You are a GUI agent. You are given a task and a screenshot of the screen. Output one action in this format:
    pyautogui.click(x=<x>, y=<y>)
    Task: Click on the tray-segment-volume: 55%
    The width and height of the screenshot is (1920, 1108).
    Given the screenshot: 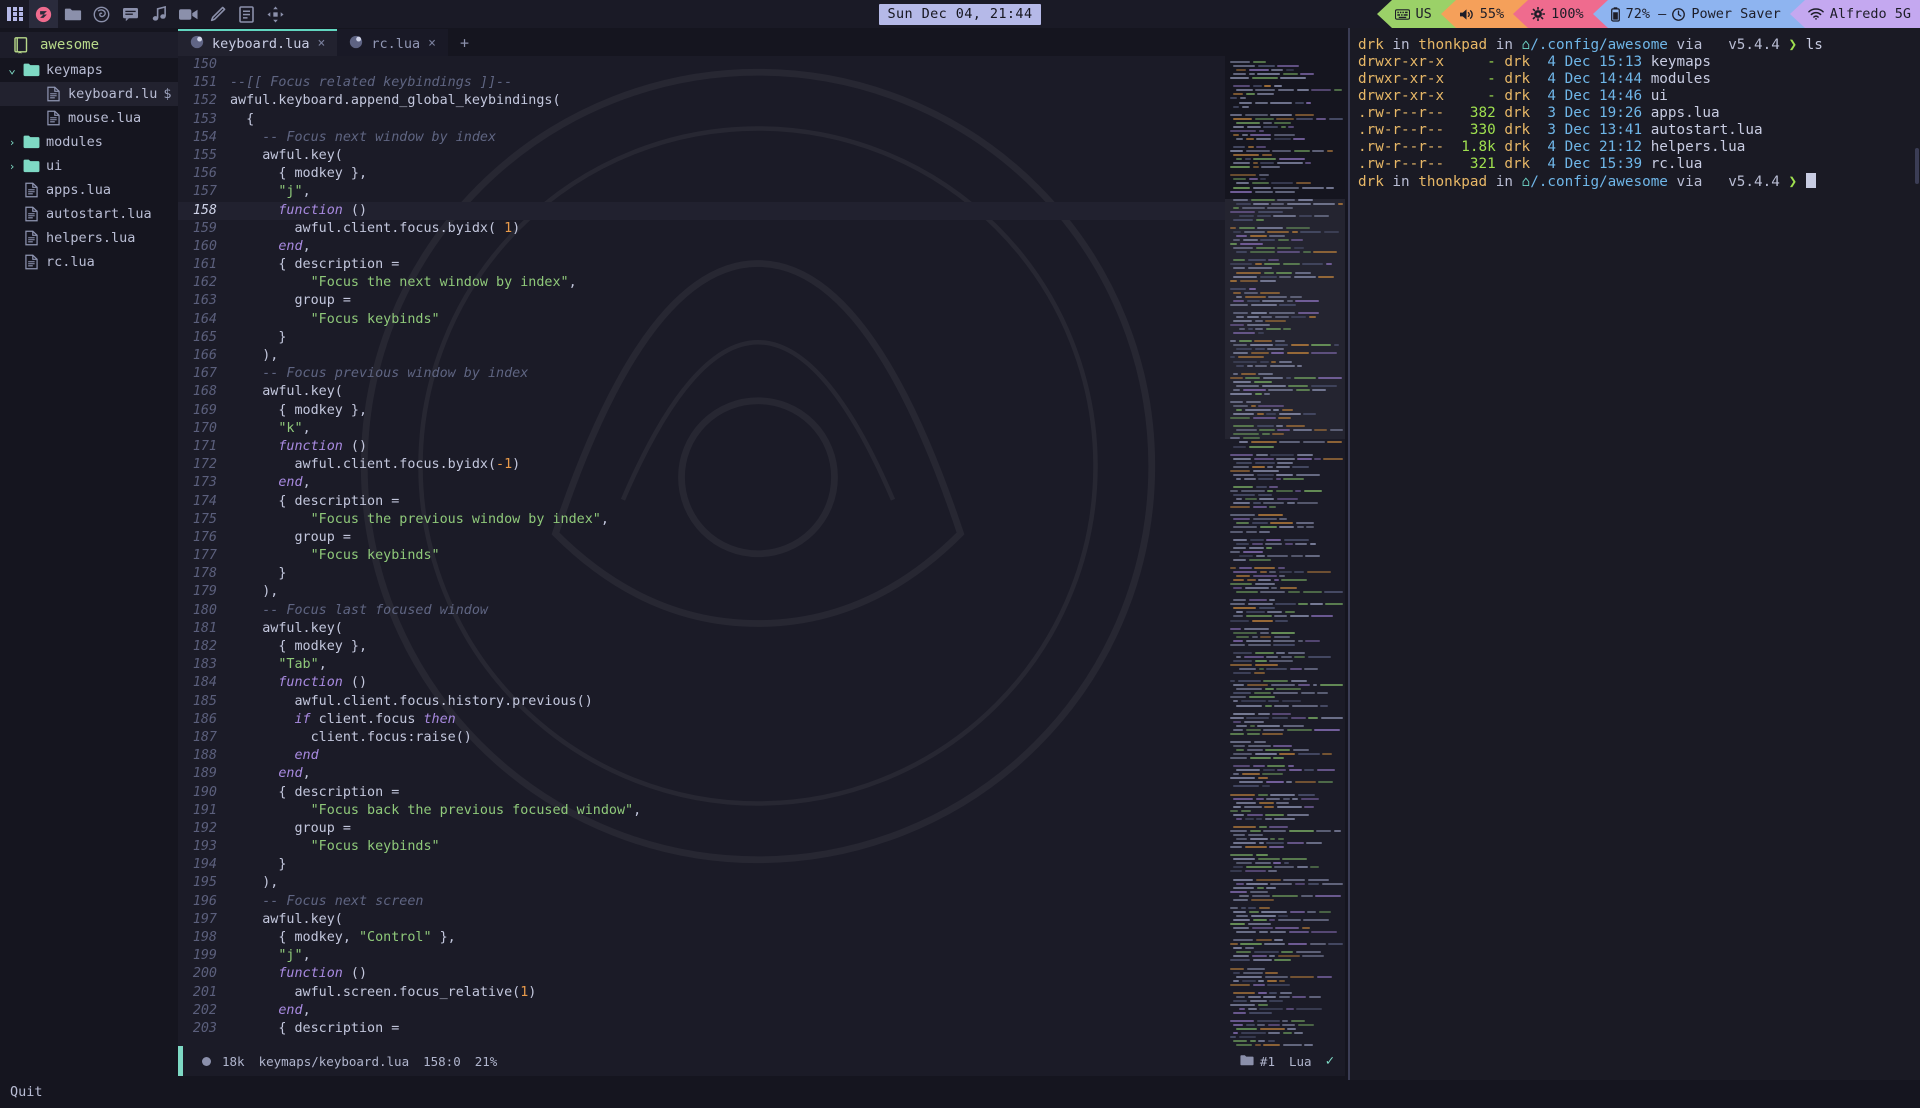 What is the action you would take?
    pyautogui.click(x=1477, y=14)
    